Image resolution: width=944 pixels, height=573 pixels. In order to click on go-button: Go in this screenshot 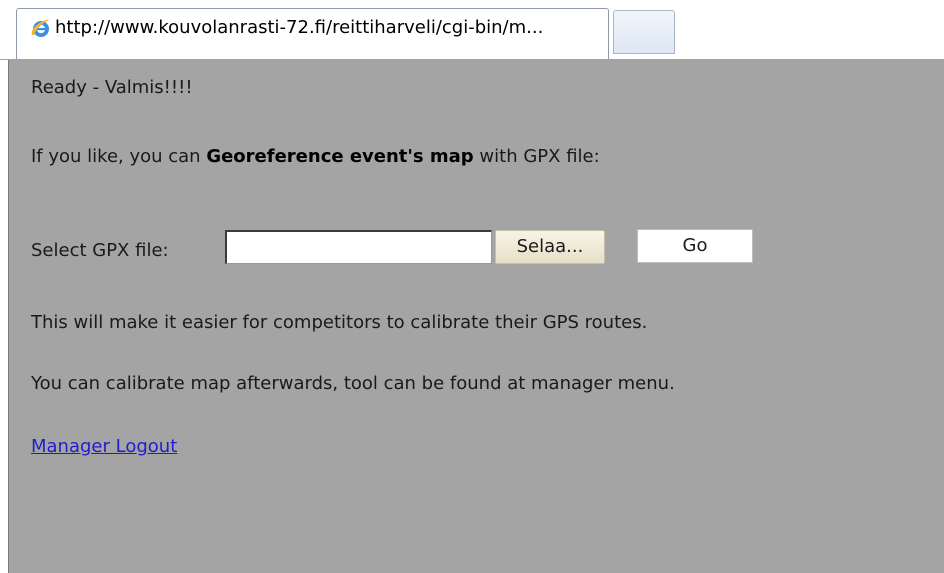, I will do `click(695, 246)`.